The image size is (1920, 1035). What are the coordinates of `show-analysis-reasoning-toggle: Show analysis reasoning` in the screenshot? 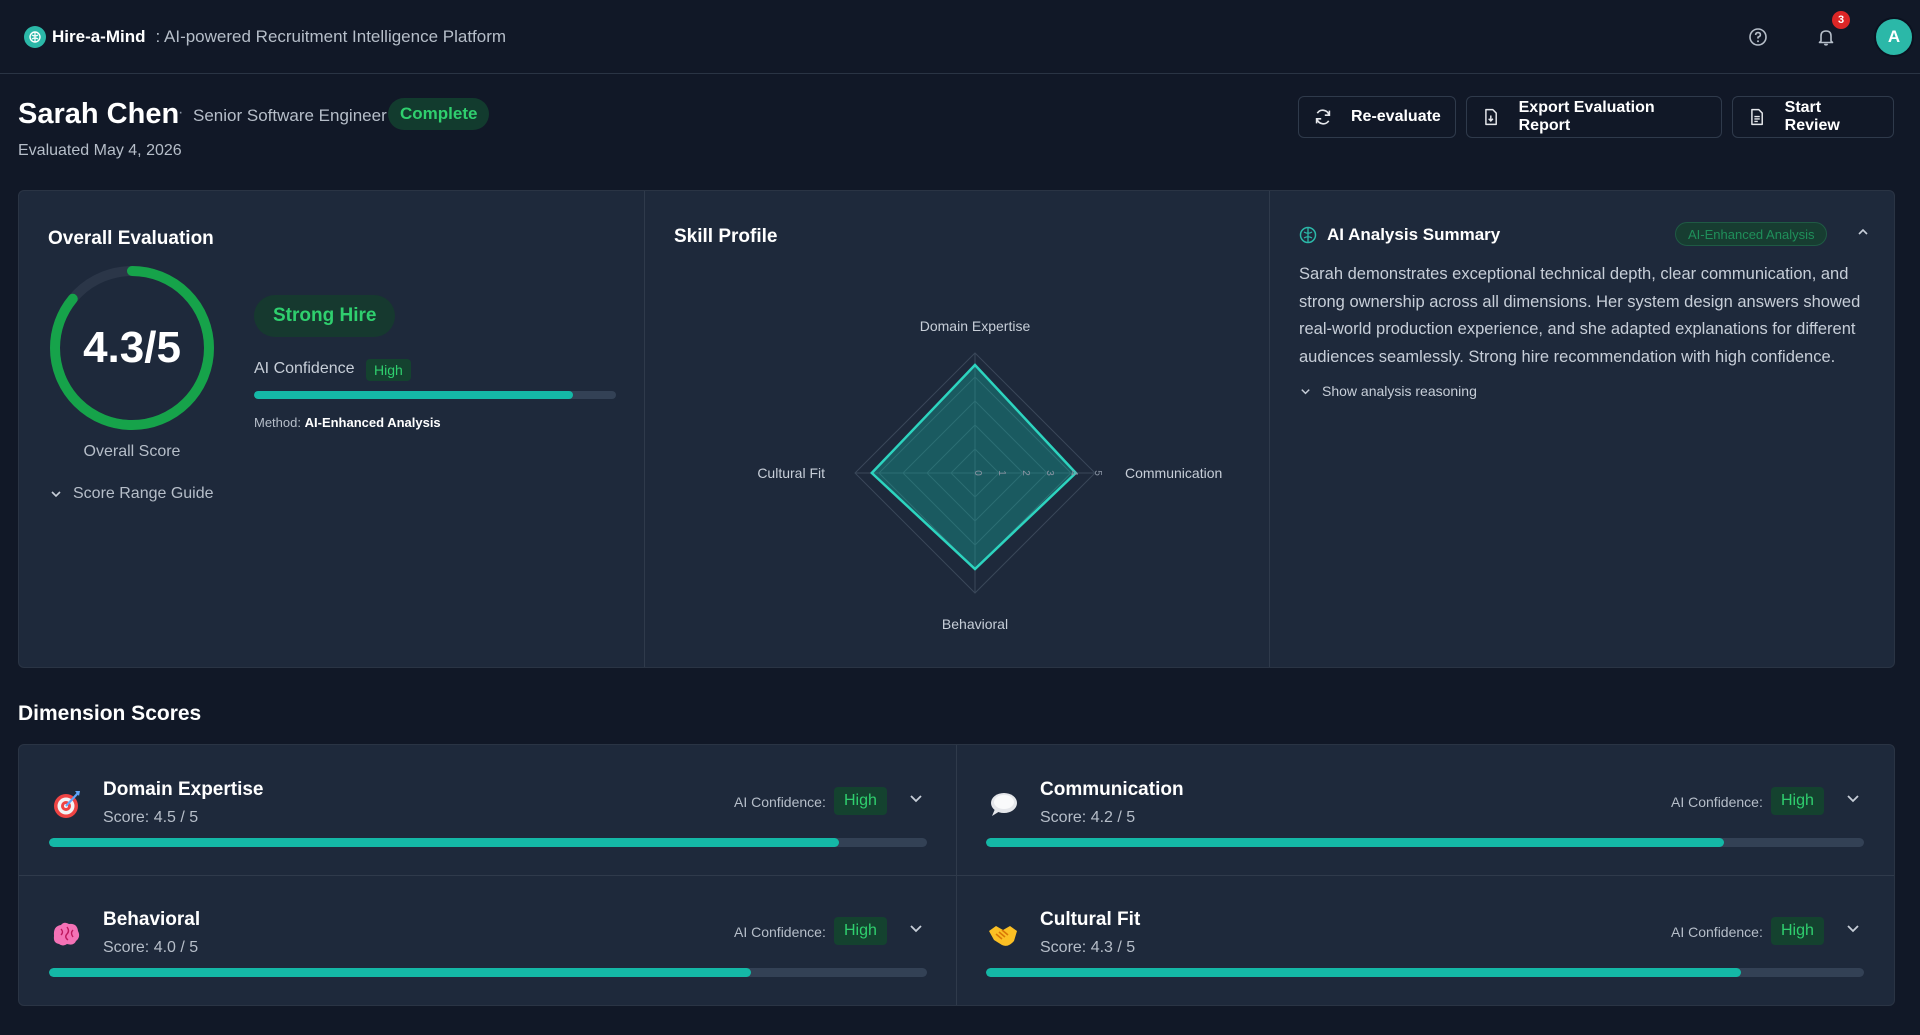 It's located at (1388, 391).